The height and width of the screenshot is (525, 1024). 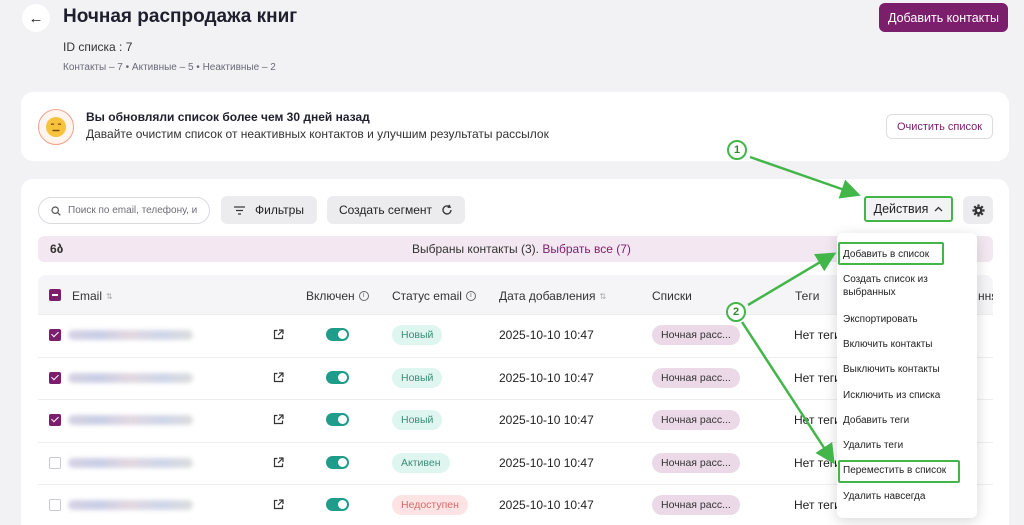 I want to click on arrow-to-actions, so click(x=805, y=177).